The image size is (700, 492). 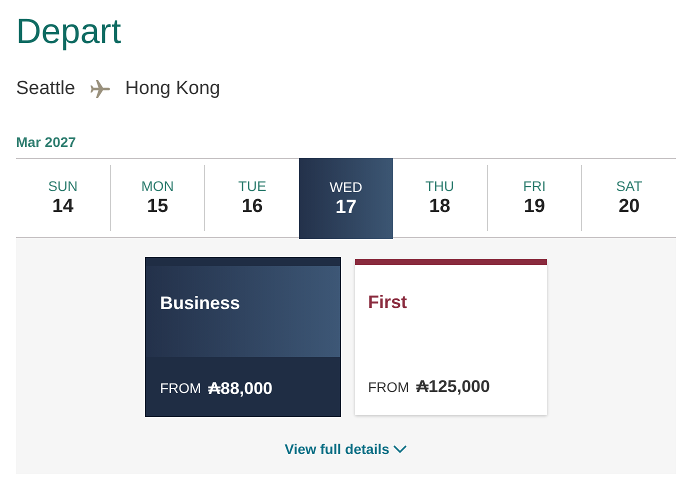 I want to click on date-tab: THU 18, so click(x=439, y=198).